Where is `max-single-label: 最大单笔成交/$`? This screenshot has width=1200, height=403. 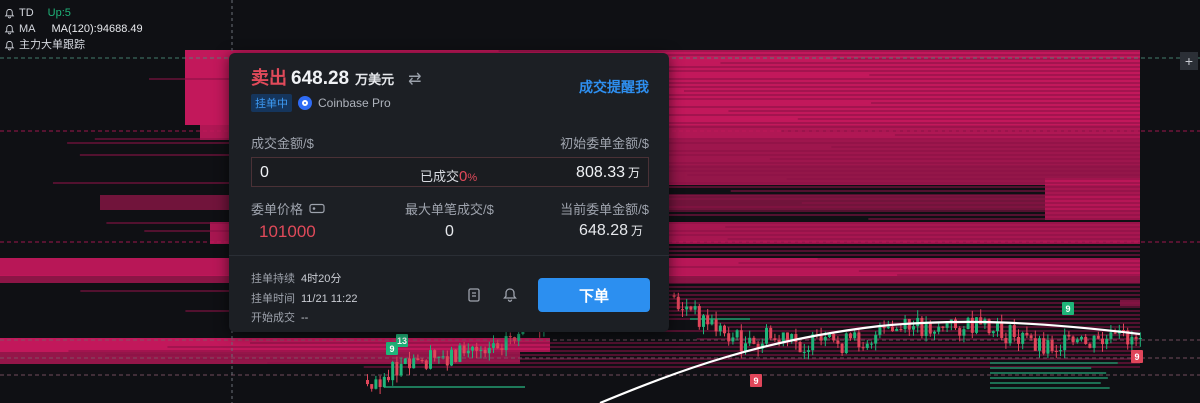
max-single-label: 最大单笔成交/$ is located at coordinates (449, 209).